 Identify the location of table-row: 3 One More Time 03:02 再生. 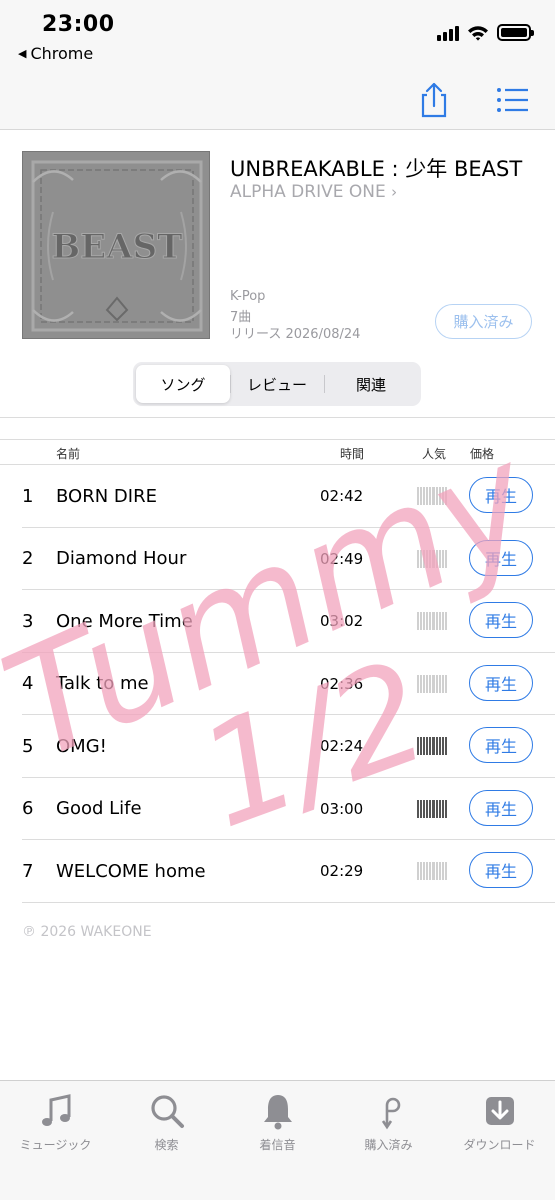
(277, 621).